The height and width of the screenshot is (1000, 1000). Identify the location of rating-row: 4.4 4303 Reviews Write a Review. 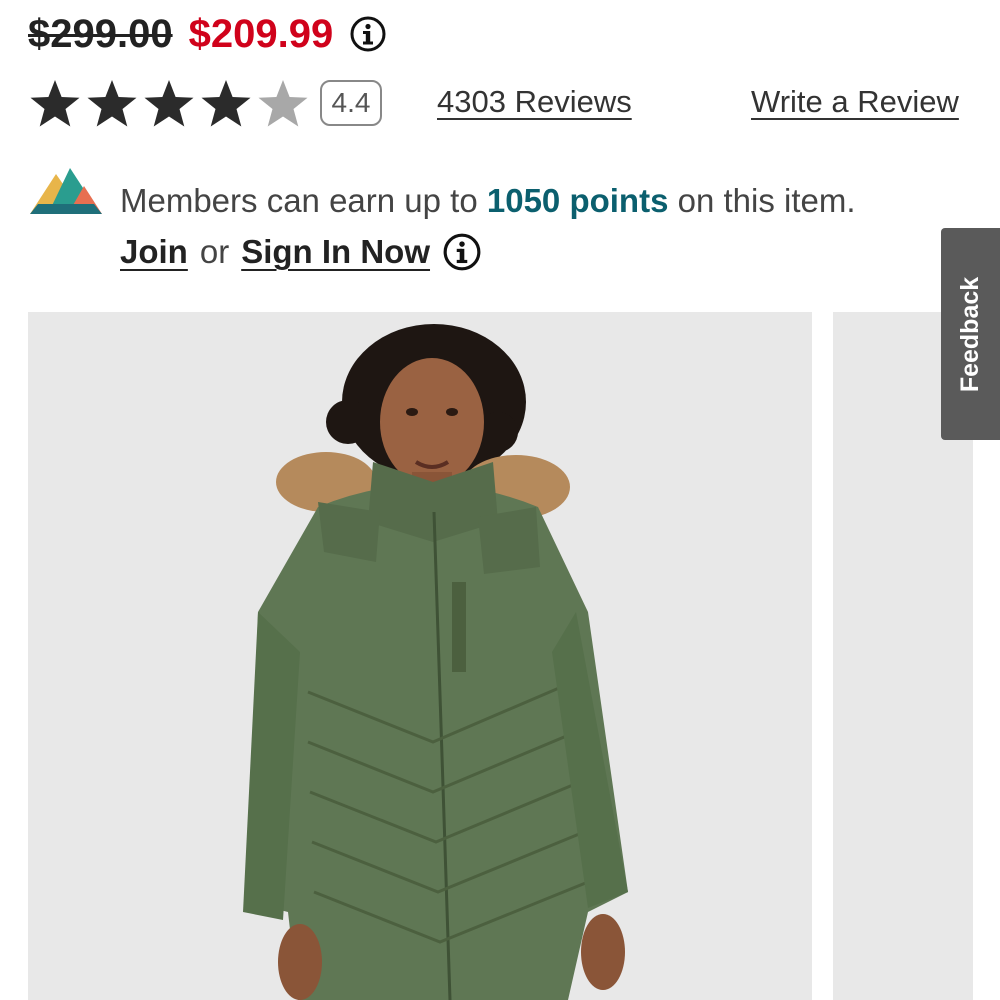
(503, 104).